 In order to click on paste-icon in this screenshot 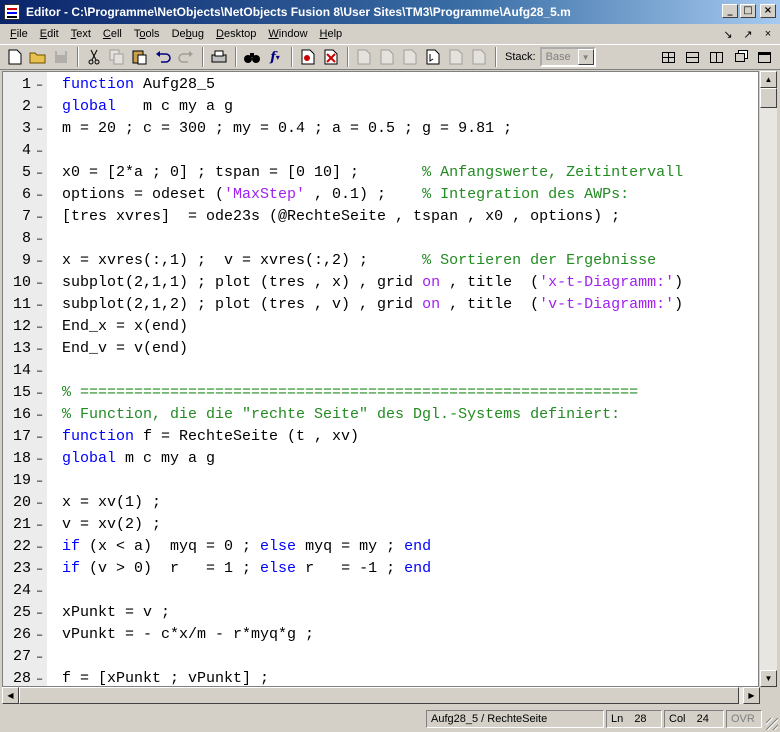, I will do `click(140, 57)`.